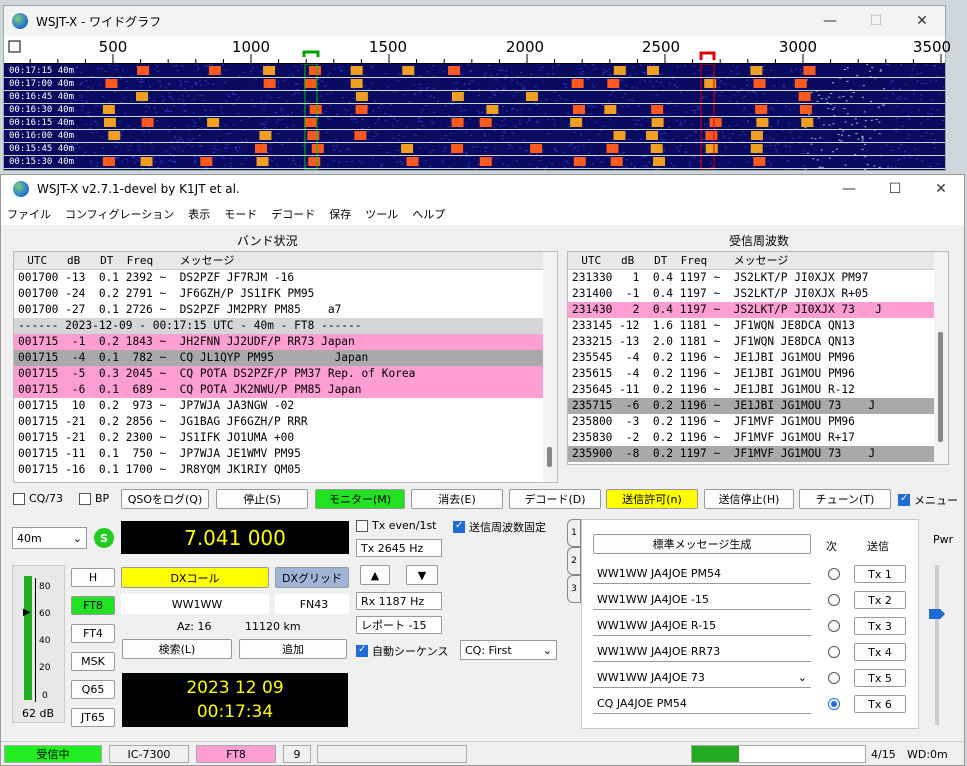  What do you see at coordinates (262, 499) in the screenshot?
I see `stop-button: 停止(S)` at bounding box center [262, 499].